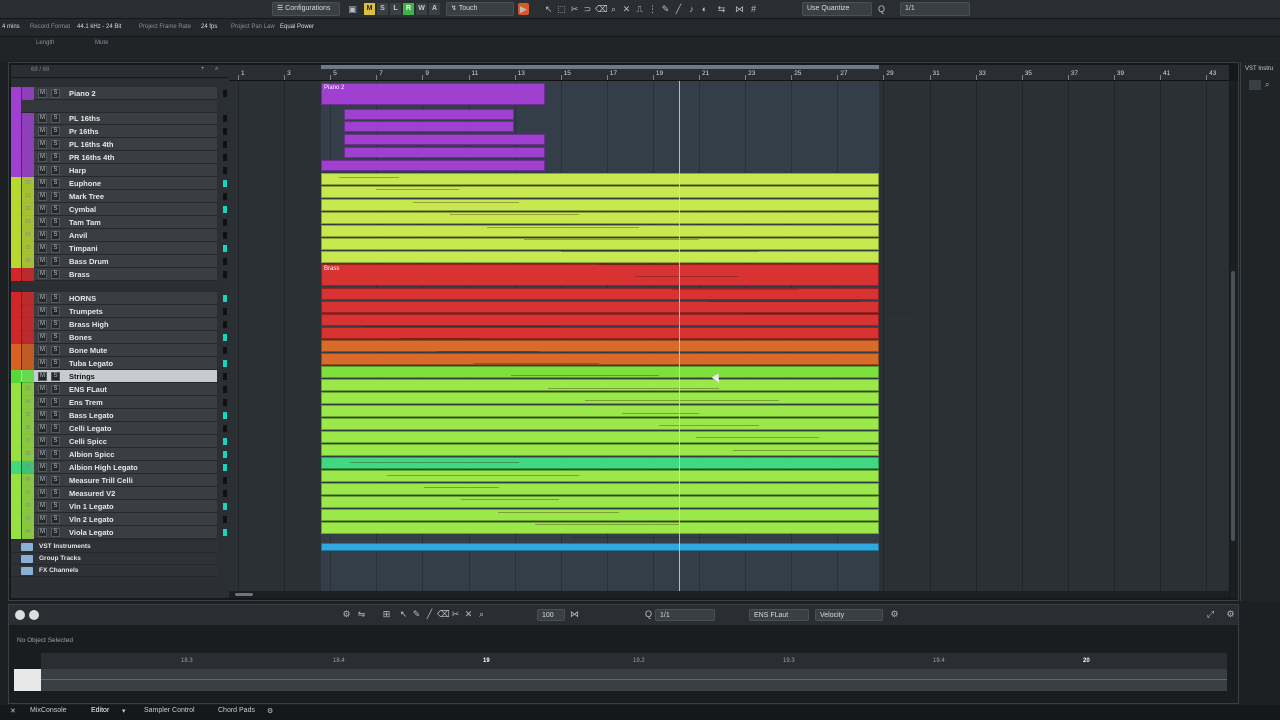 The width and height of the screenshot is (1280, 720). Describe the element at coordinates (1255, 85) in the screenshot. I see `instrument-rack-icon` at that location.